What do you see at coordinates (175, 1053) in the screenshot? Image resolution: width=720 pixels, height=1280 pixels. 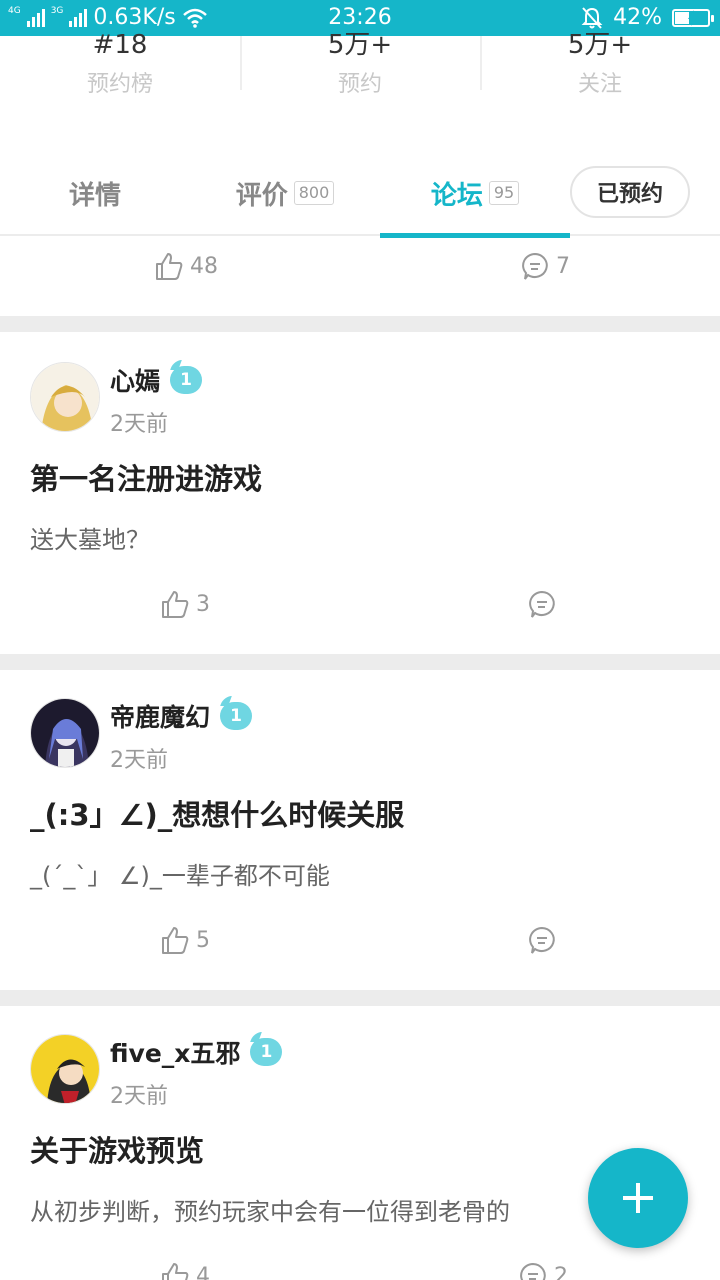 I see `username-text: five_x五邪` at bounding box center [175, 1053].